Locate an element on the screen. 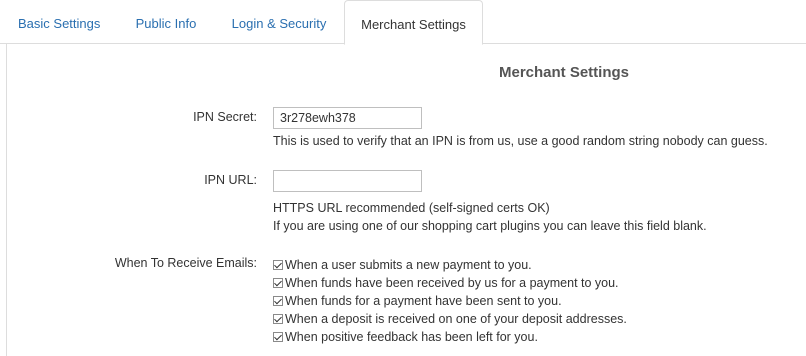 Image resolution: width=806 pixels, height=356 pixels. ipn-url-label: IPN URL: is located at coordinates (230, 180).